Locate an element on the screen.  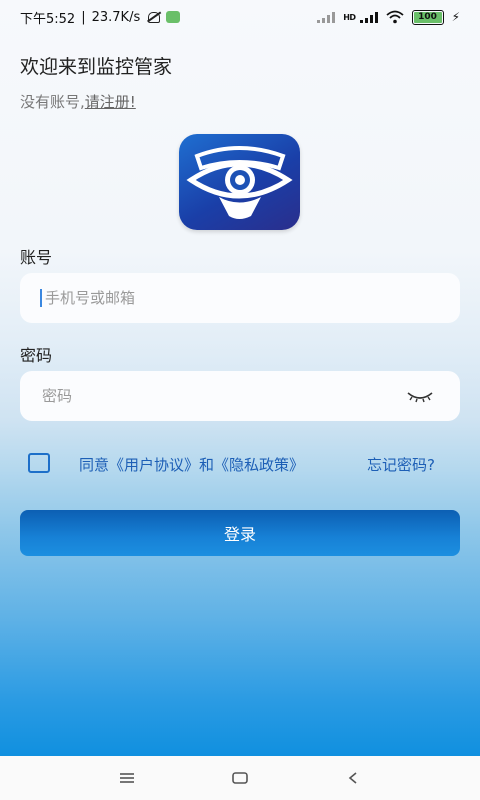
battery-icon: 100 is located at coordinates (427, 17).